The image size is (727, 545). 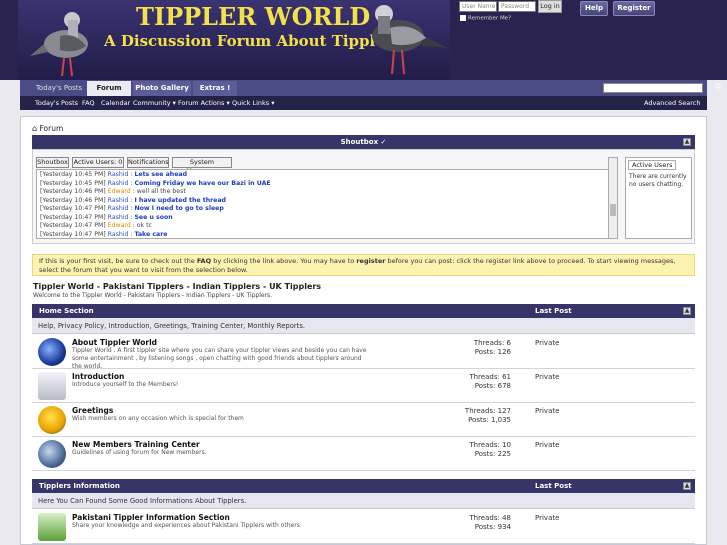 I want to click on search-icon: ⚲, so click(x=718, y=88).